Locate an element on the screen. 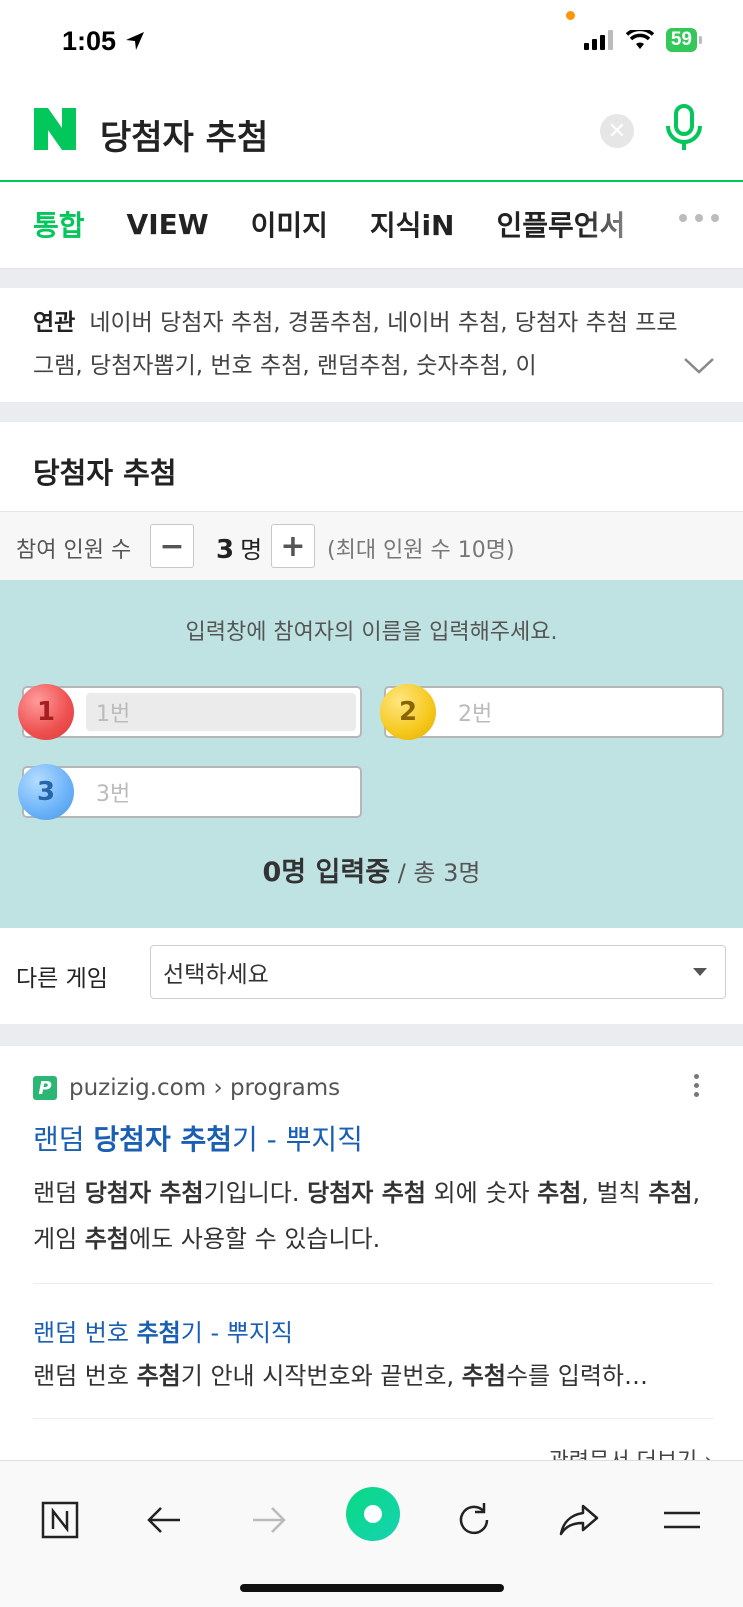  forward-arrow-icon is located at coordinates (269, 1520).